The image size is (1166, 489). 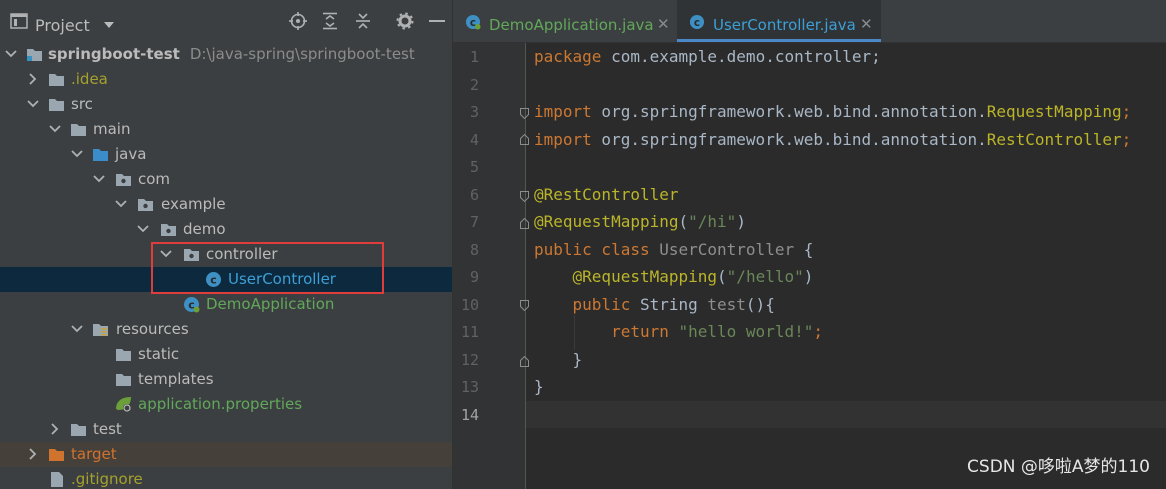 What do you see at coordinates (678, 331) in the screenshot?
I see `code-line-11: return "hello world!";` at bounding box center [678, 331].